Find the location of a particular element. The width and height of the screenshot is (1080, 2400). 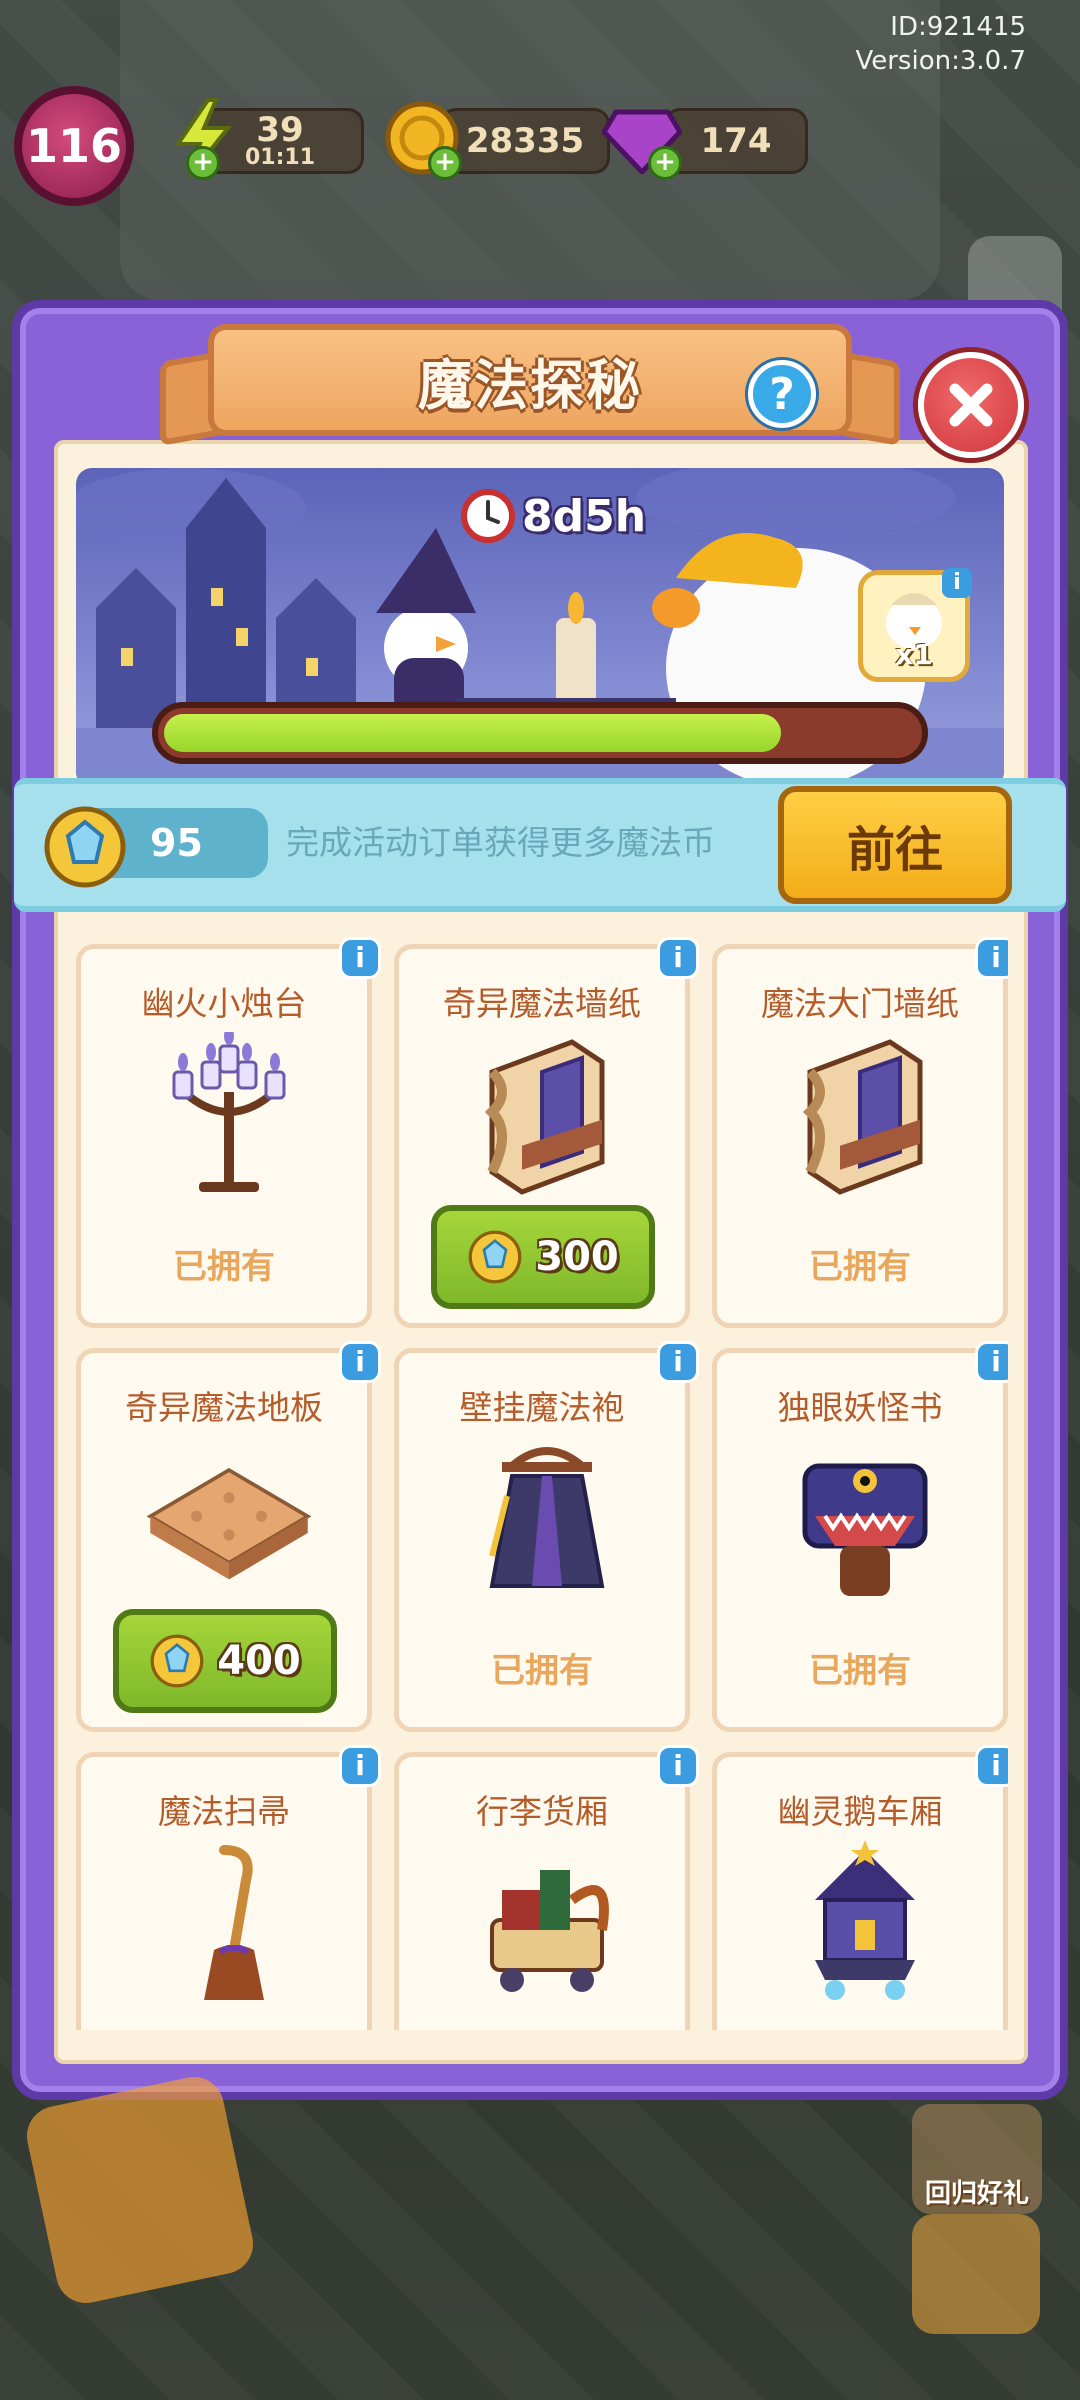

event-timer: 8d5h is located at coordinates (553, 516).